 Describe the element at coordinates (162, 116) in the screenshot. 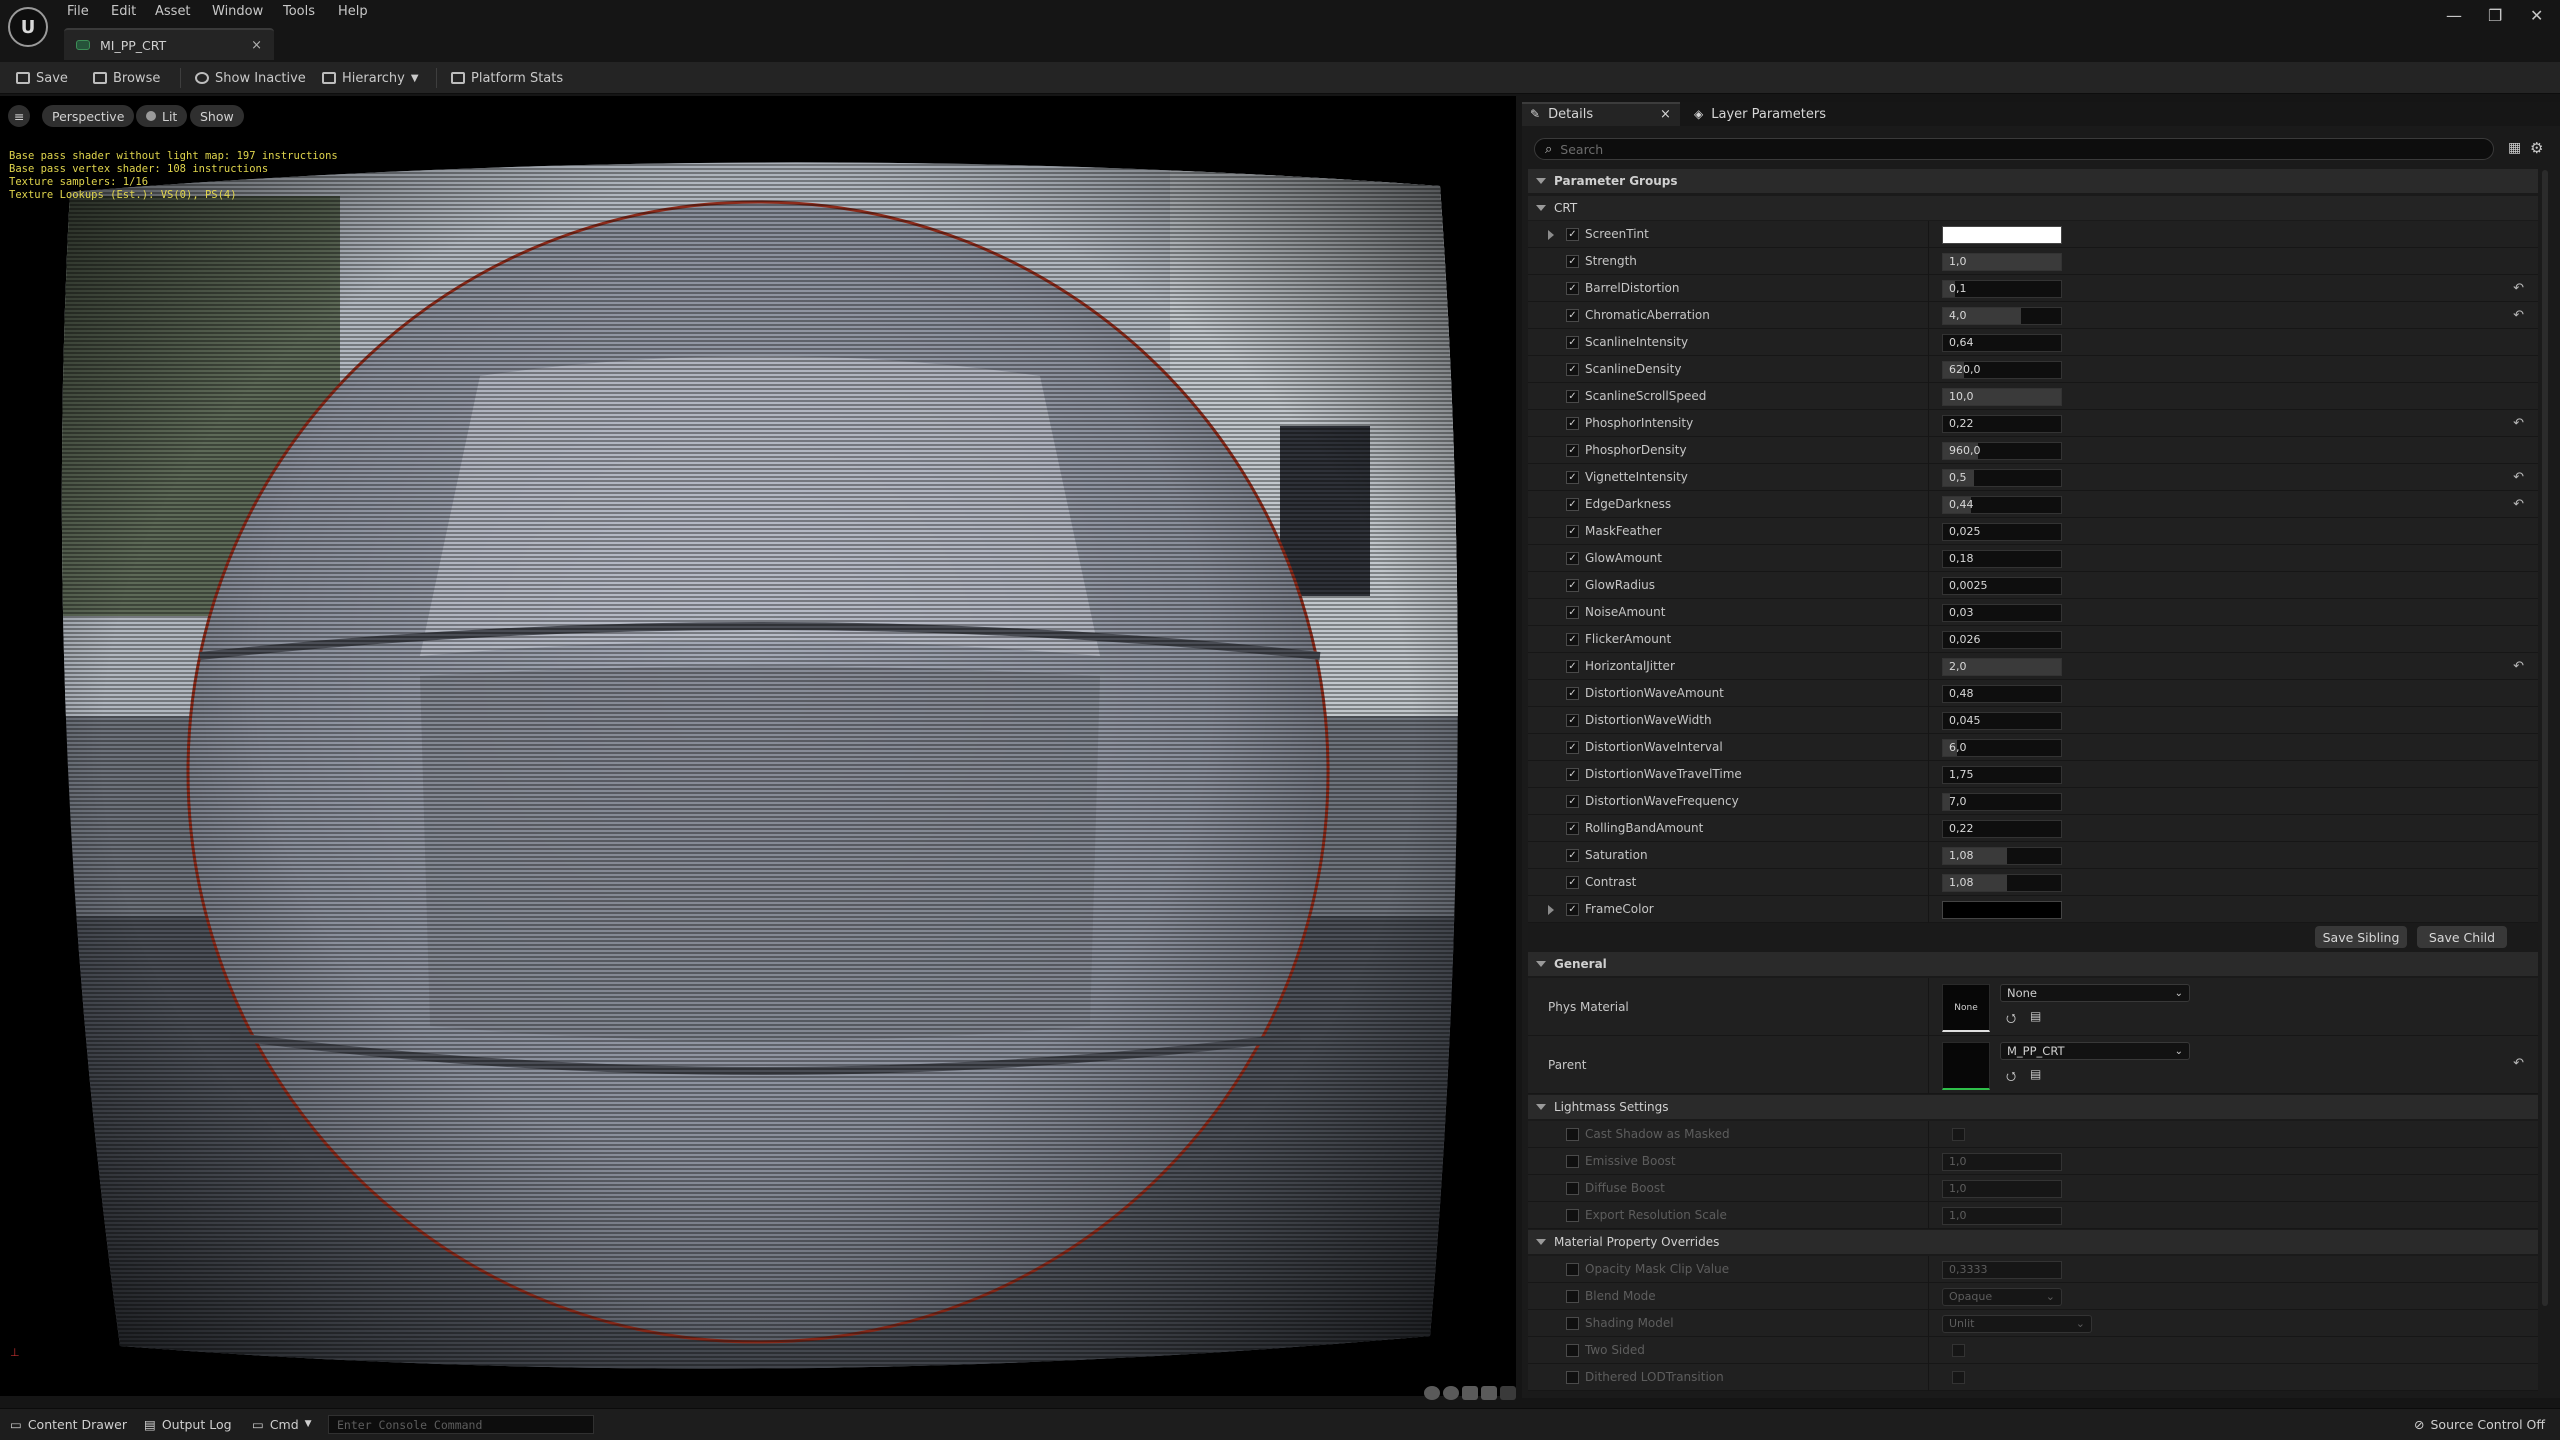

I see `lit-button: Lit` at that location.